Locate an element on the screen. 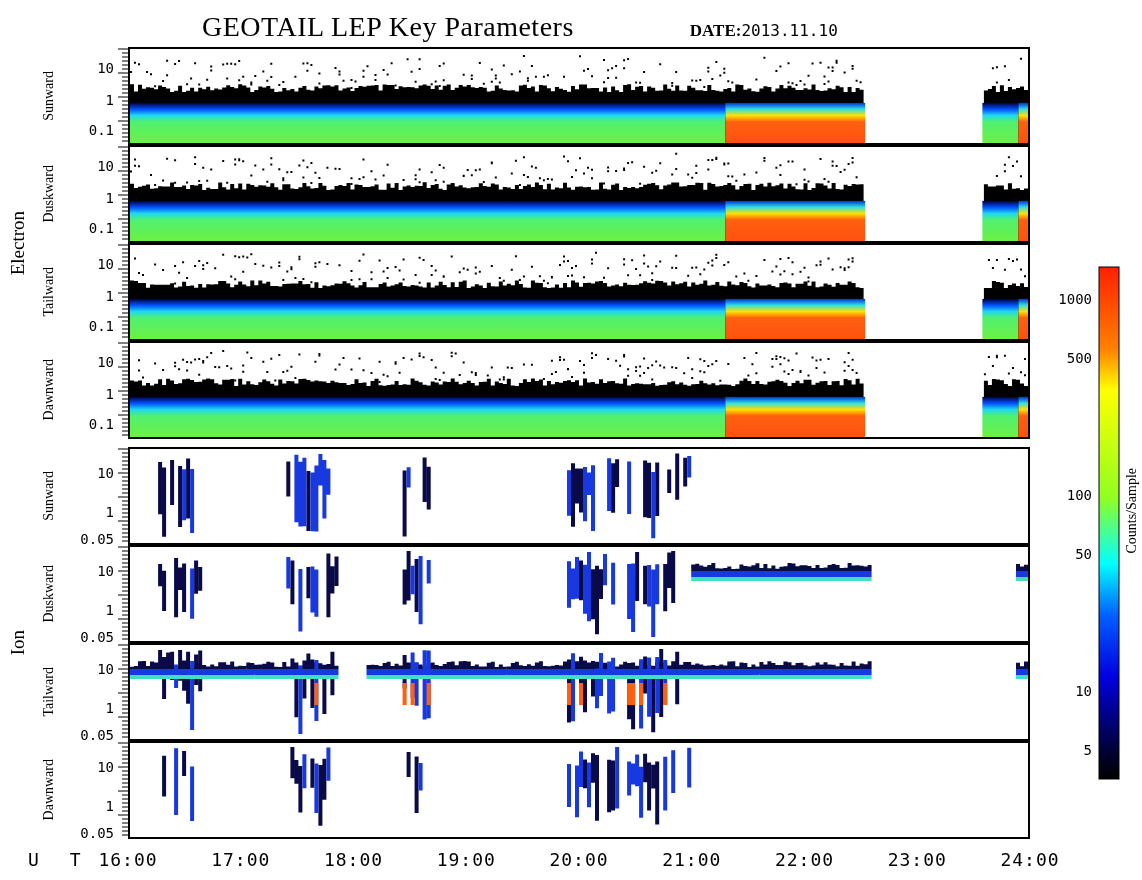  date-label: DATE:2013.11.10 is located at coordinates (763, 31).